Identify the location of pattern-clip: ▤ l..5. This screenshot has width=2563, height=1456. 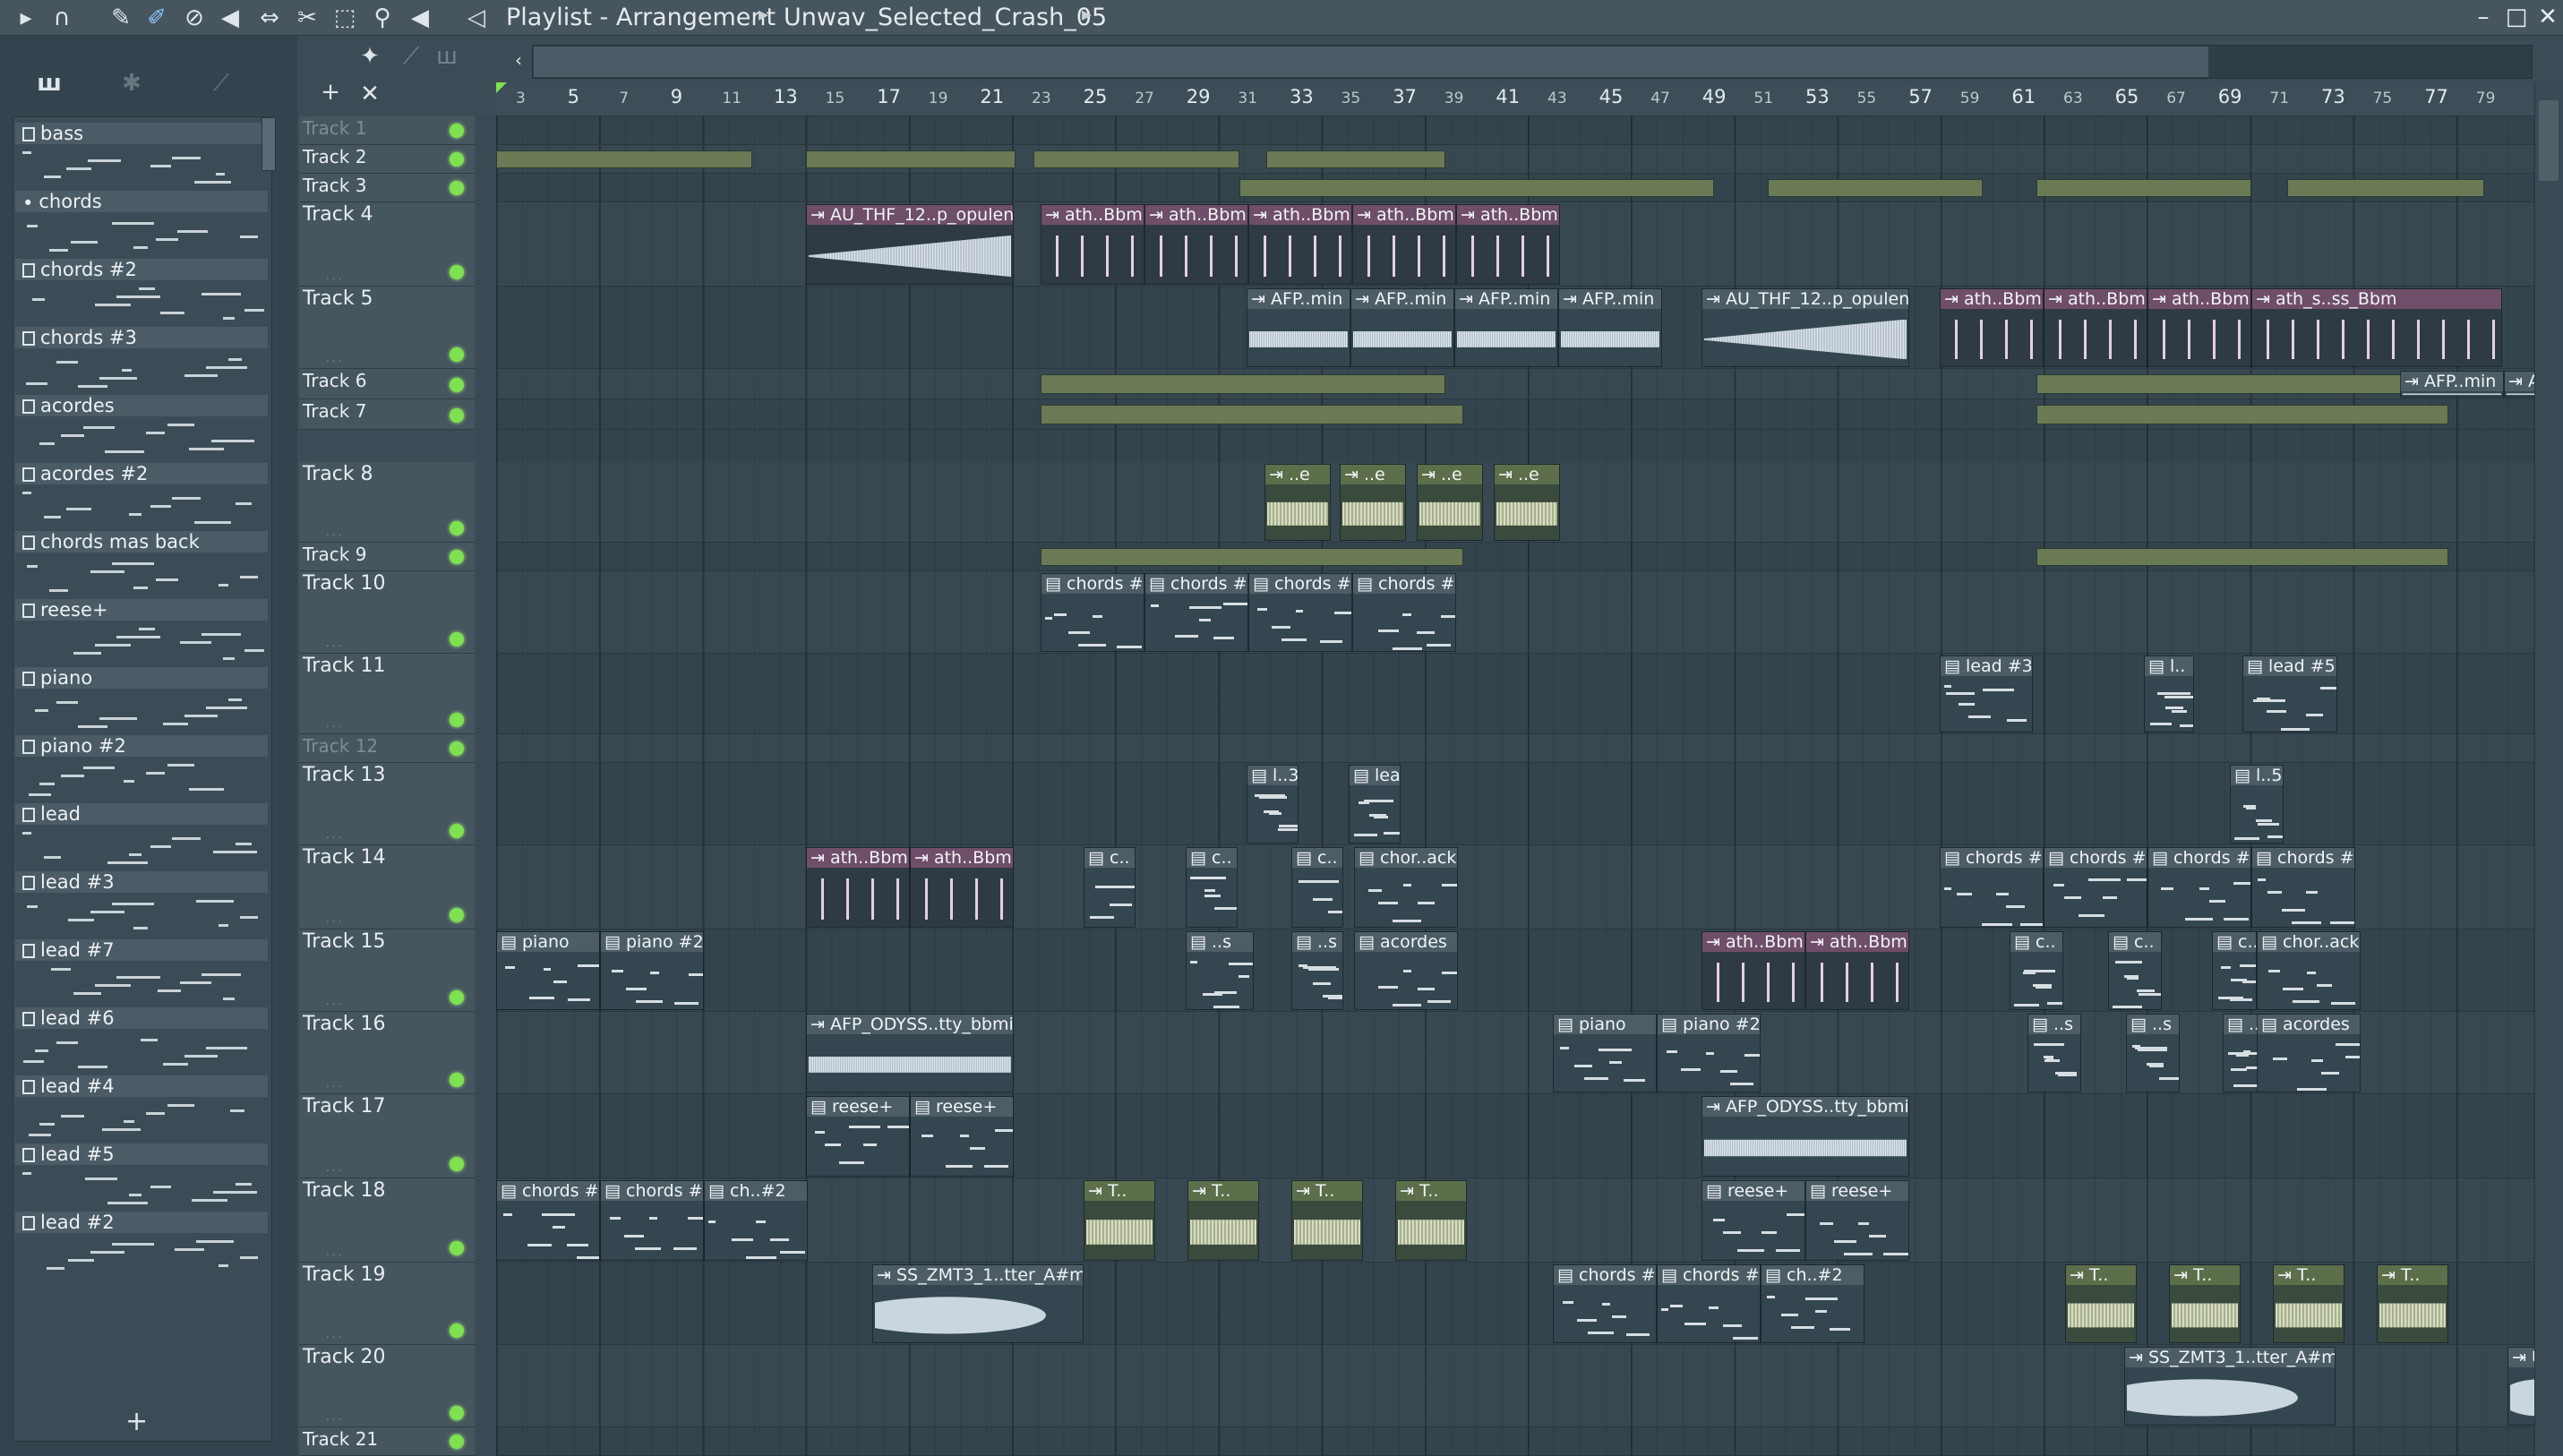
(2257, 804).